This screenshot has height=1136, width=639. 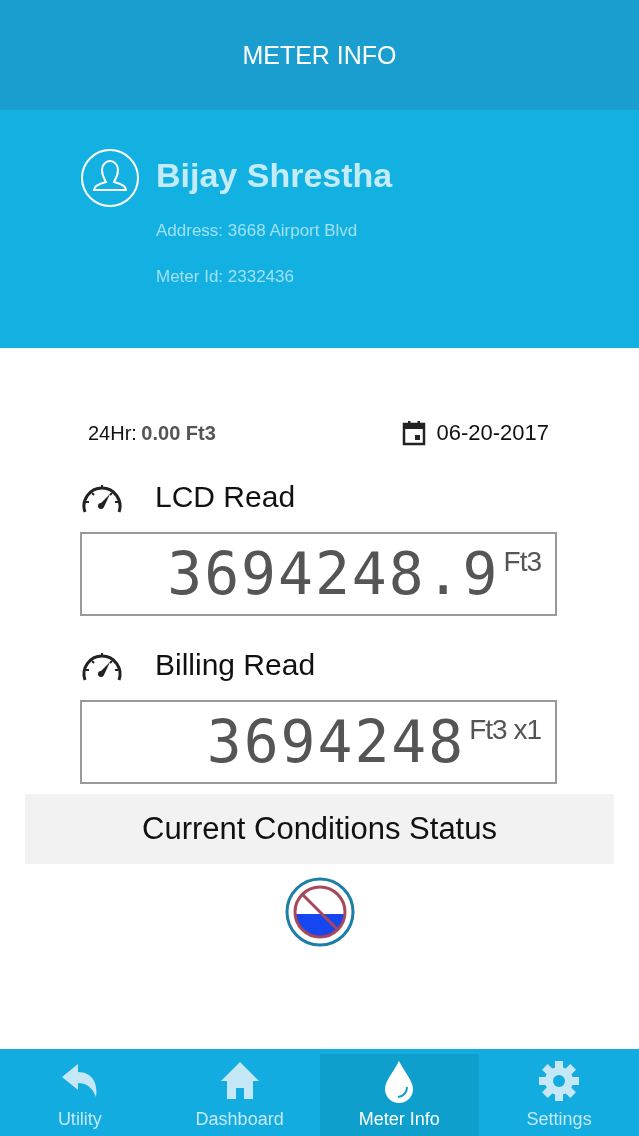 What do you see at coordinates (522, 562) in the screenshot?
I see `reading-unit: Ft3` at bounding box center [522, 562].